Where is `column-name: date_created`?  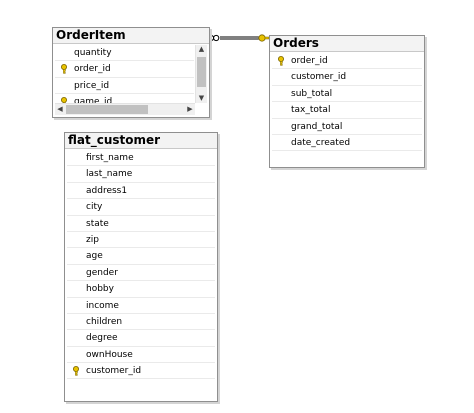
column-name: date_created is located at coordinates (321, 142).